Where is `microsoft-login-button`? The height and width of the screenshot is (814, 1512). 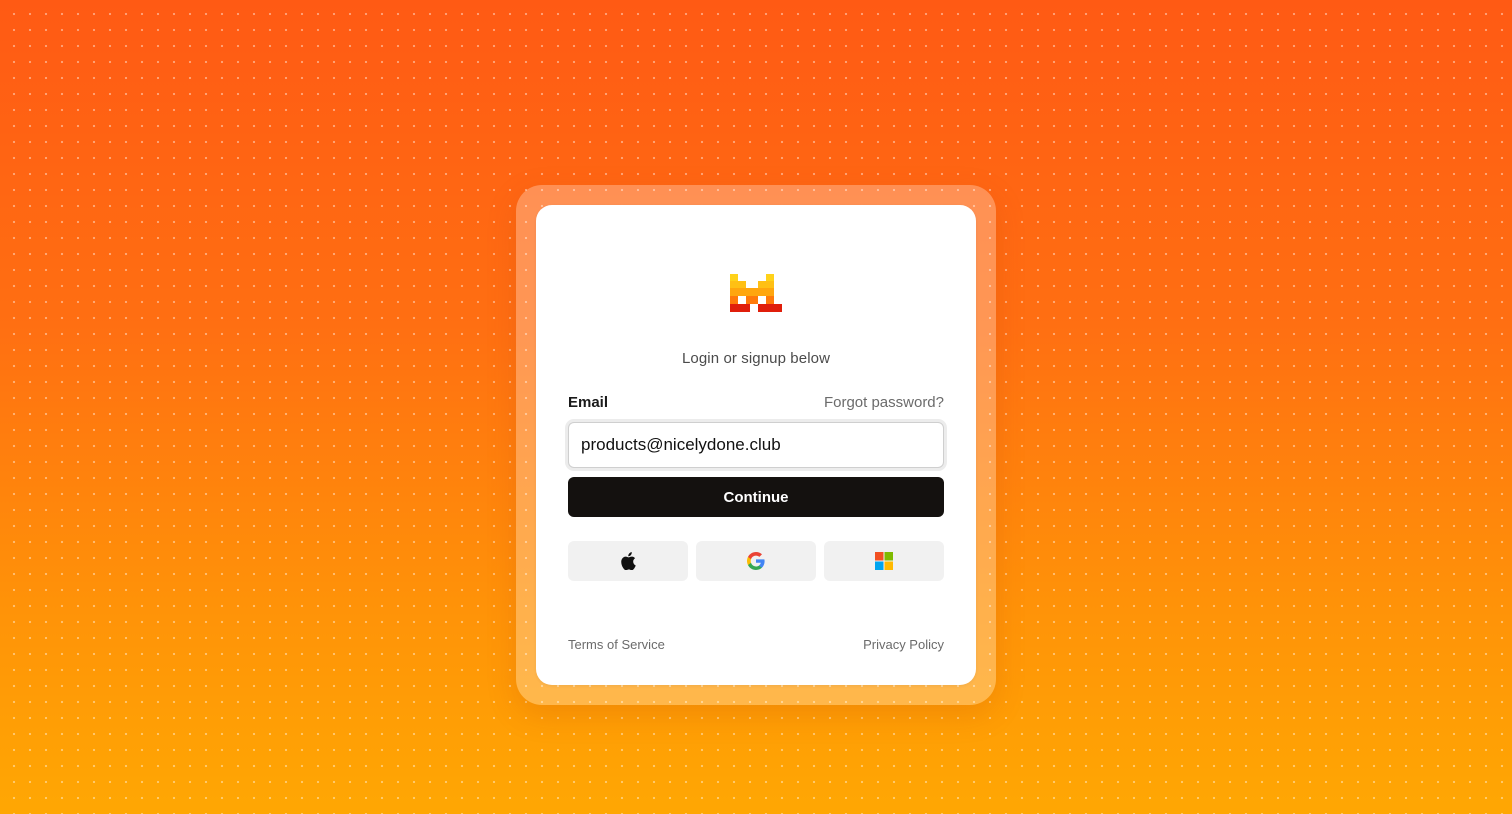
microsoft-login-button is located at coordinates (884, 561).